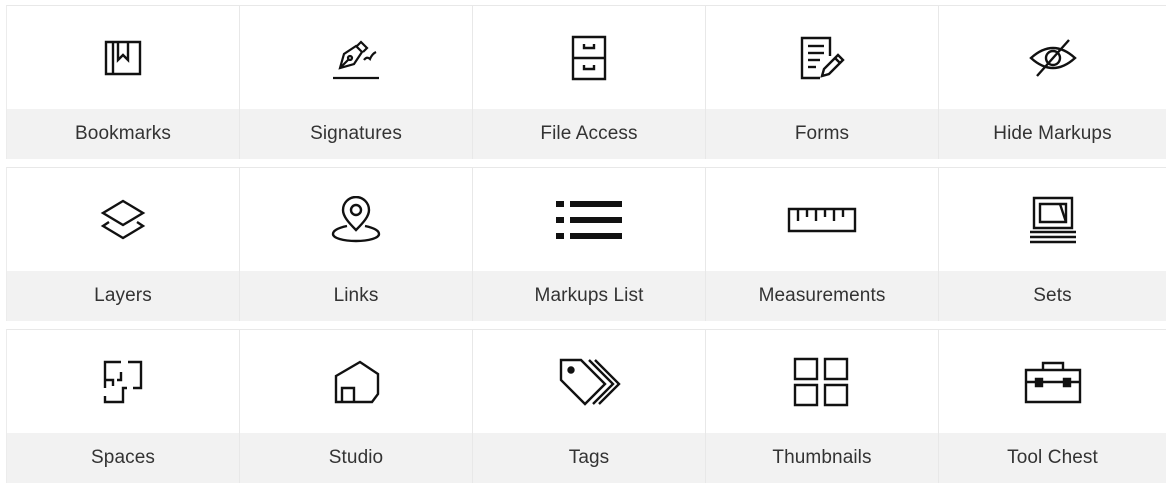 This screenshot has width=1166, height=483. What do you see at coordinates (1052, 458) in the screenshot?
I see `tile-label: Tool Chest` at bounding box center [1052, 458].